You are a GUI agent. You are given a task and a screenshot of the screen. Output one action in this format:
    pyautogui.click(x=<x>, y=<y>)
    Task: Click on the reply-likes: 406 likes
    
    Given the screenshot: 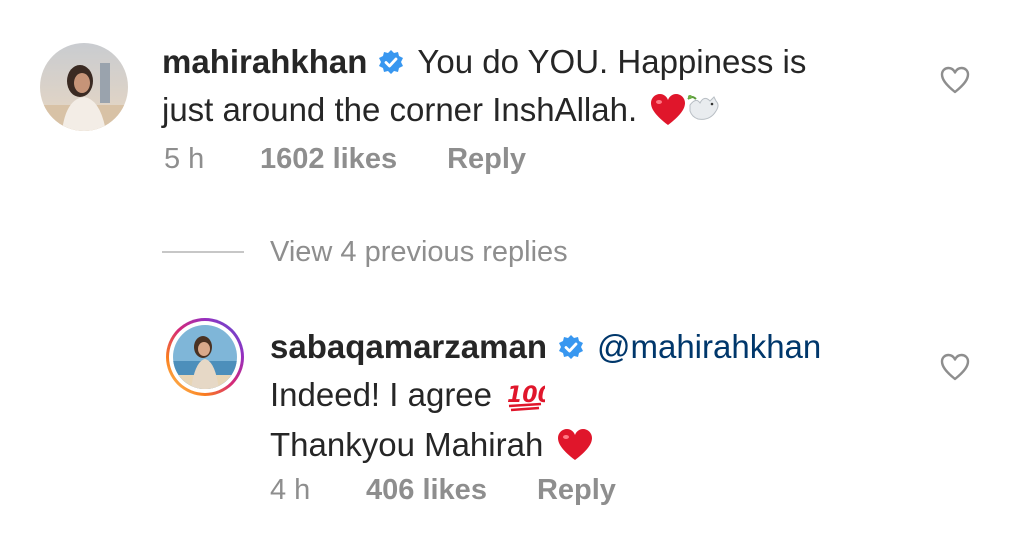 What is the action you would take?
    pyautogui.click(x=426, y=490)
    